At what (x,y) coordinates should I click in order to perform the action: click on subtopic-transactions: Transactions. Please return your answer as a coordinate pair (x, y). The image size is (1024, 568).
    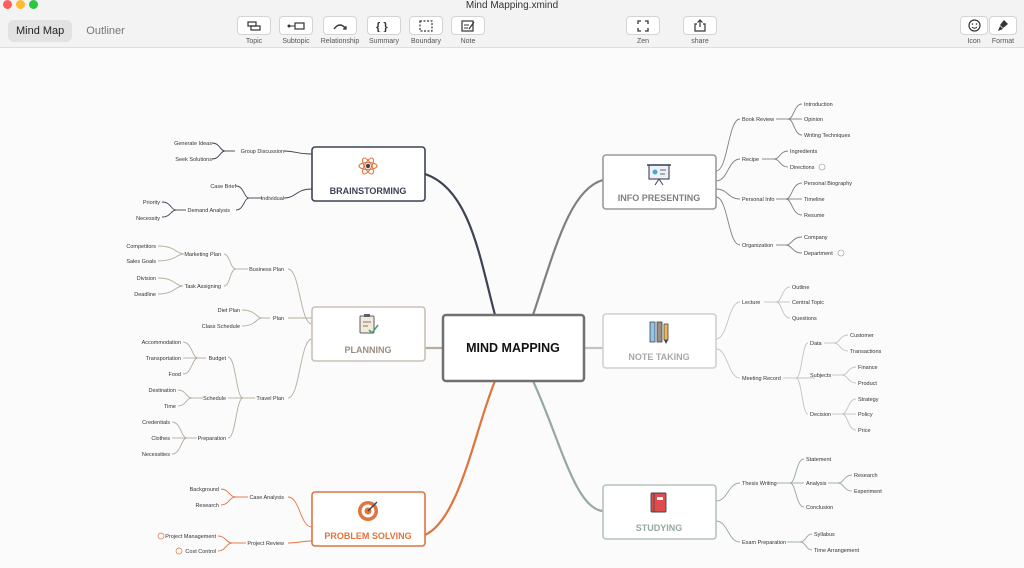
    Looking at the image, I should click on (866, 352).